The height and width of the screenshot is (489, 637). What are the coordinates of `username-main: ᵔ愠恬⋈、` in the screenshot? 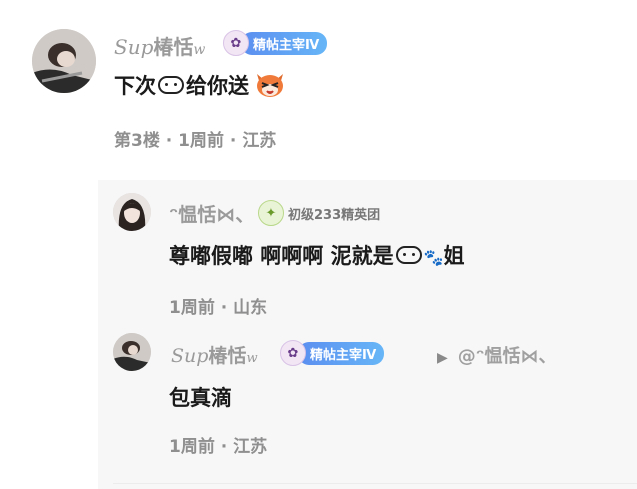 It's located at (212, 215).